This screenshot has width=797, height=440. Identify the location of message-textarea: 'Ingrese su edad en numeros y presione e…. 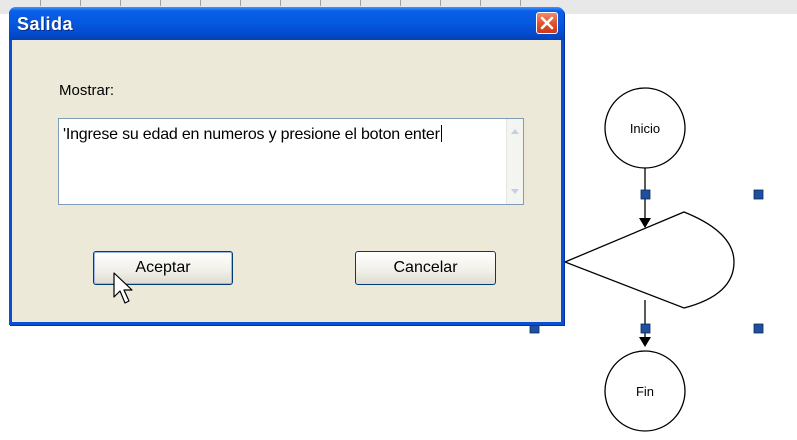
(291, 161).